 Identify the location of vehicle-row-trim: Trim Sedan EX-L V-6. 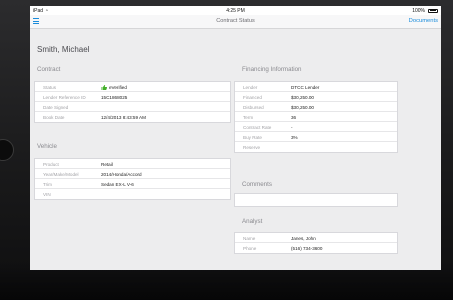
(132, 184).